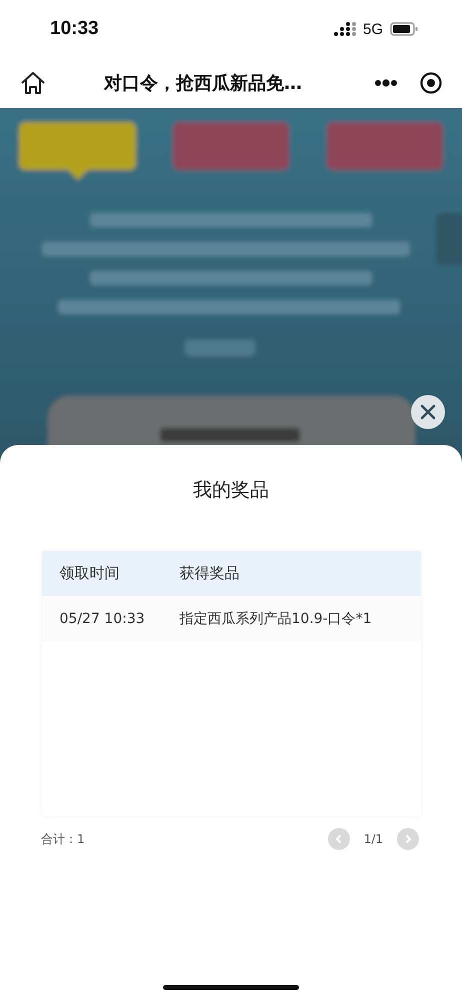 Image resolution: width=462 pixels, height=1000 pixels. What do you see at coordinates (231, 490) in the screenshot?
I see `sheet-title: 我的奖品` at bounding box center [231, 490].